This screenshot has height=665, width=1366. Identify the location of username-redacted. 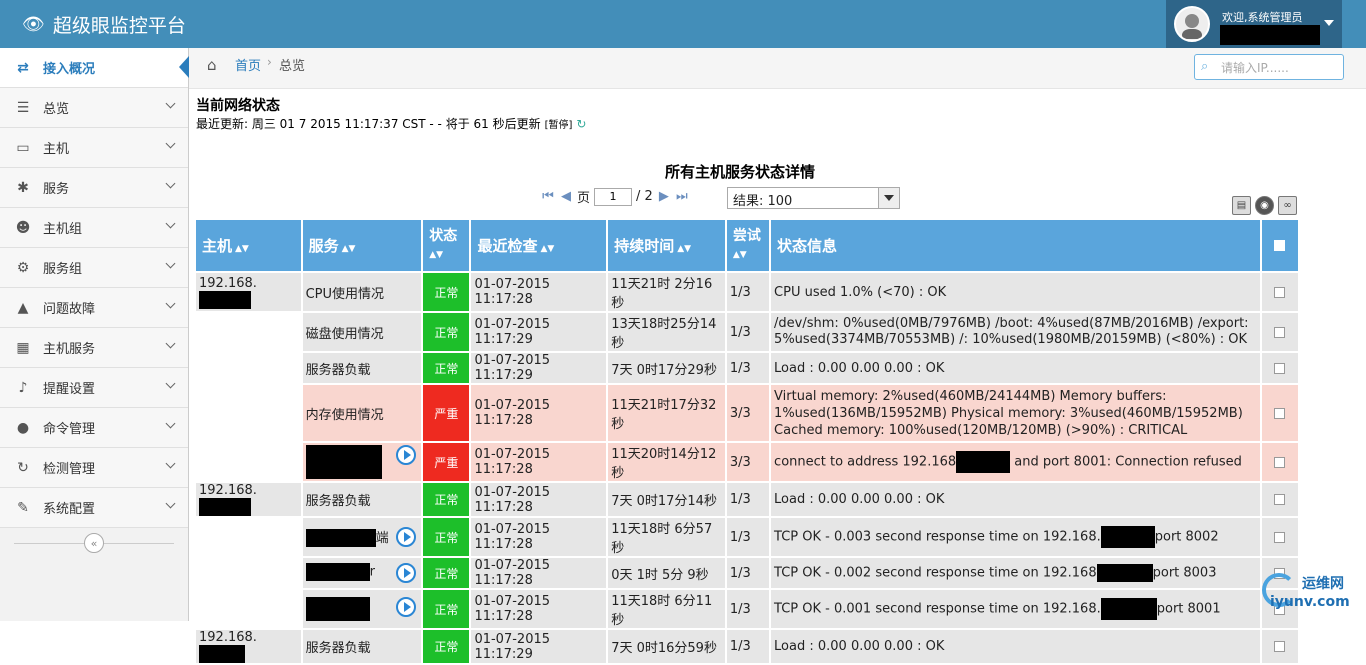
(1270, 35).